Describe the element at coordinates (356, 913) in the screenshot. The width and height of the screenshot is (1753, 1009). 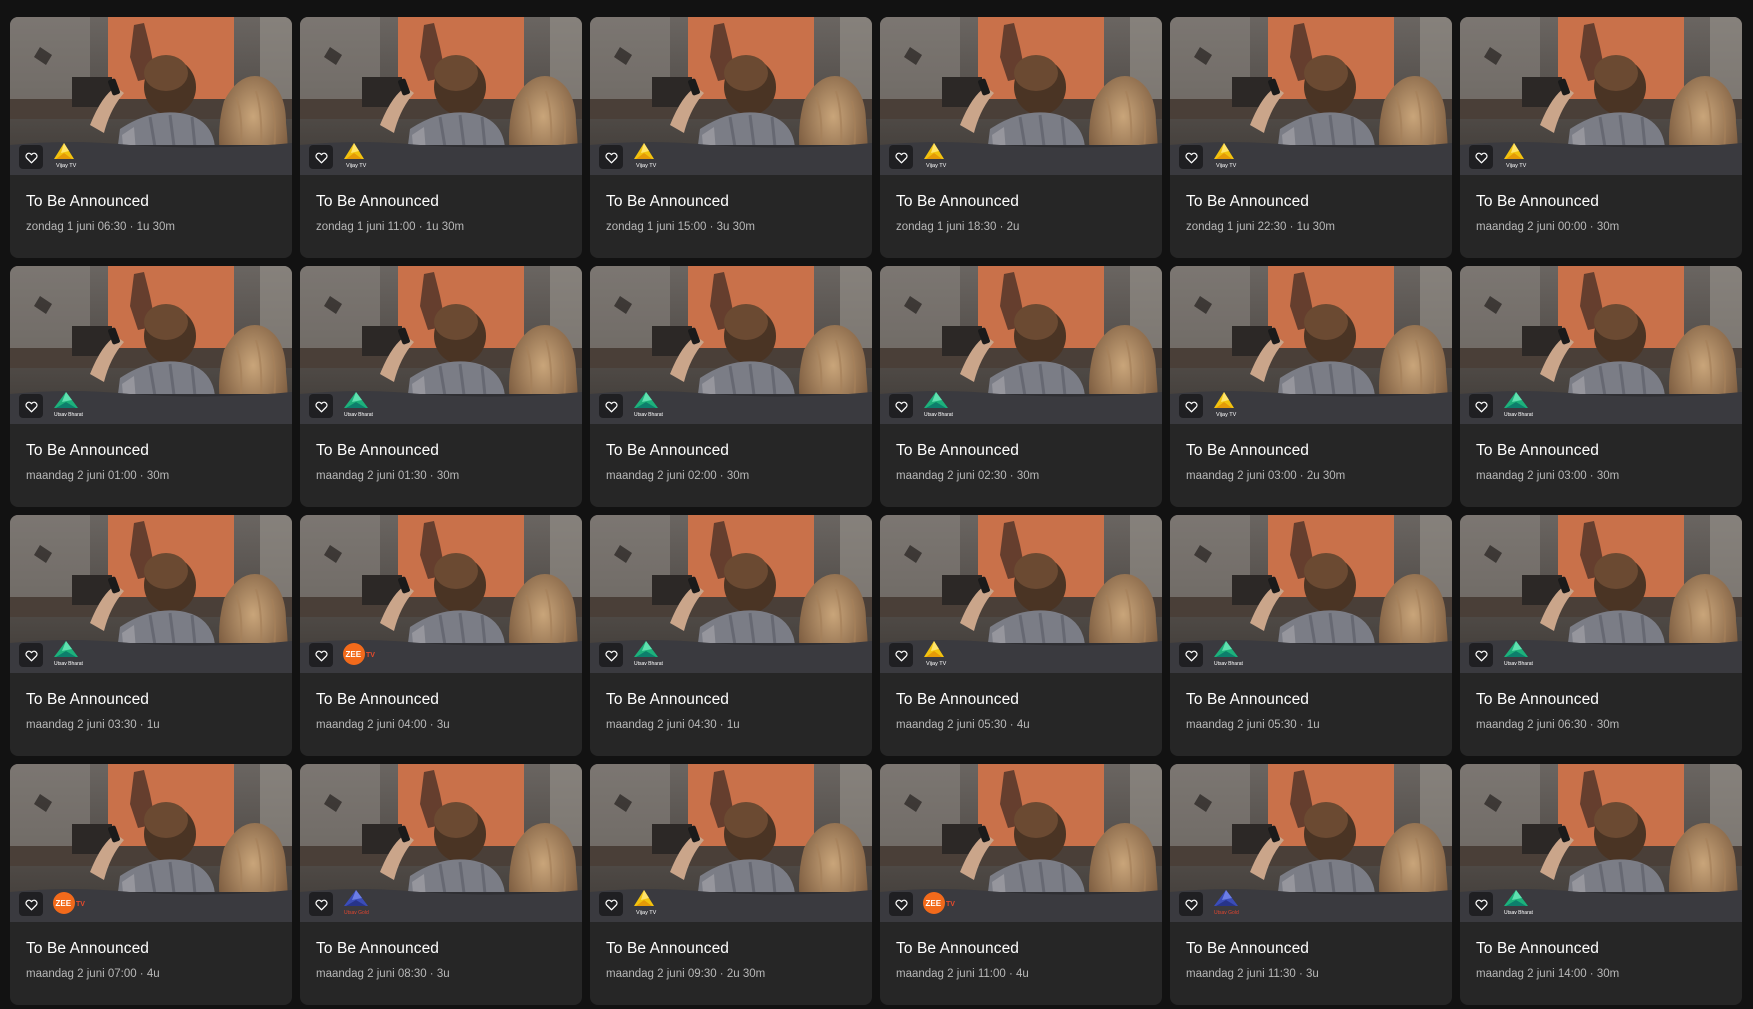
I see `svg-text: Utsav Gold` at that location.